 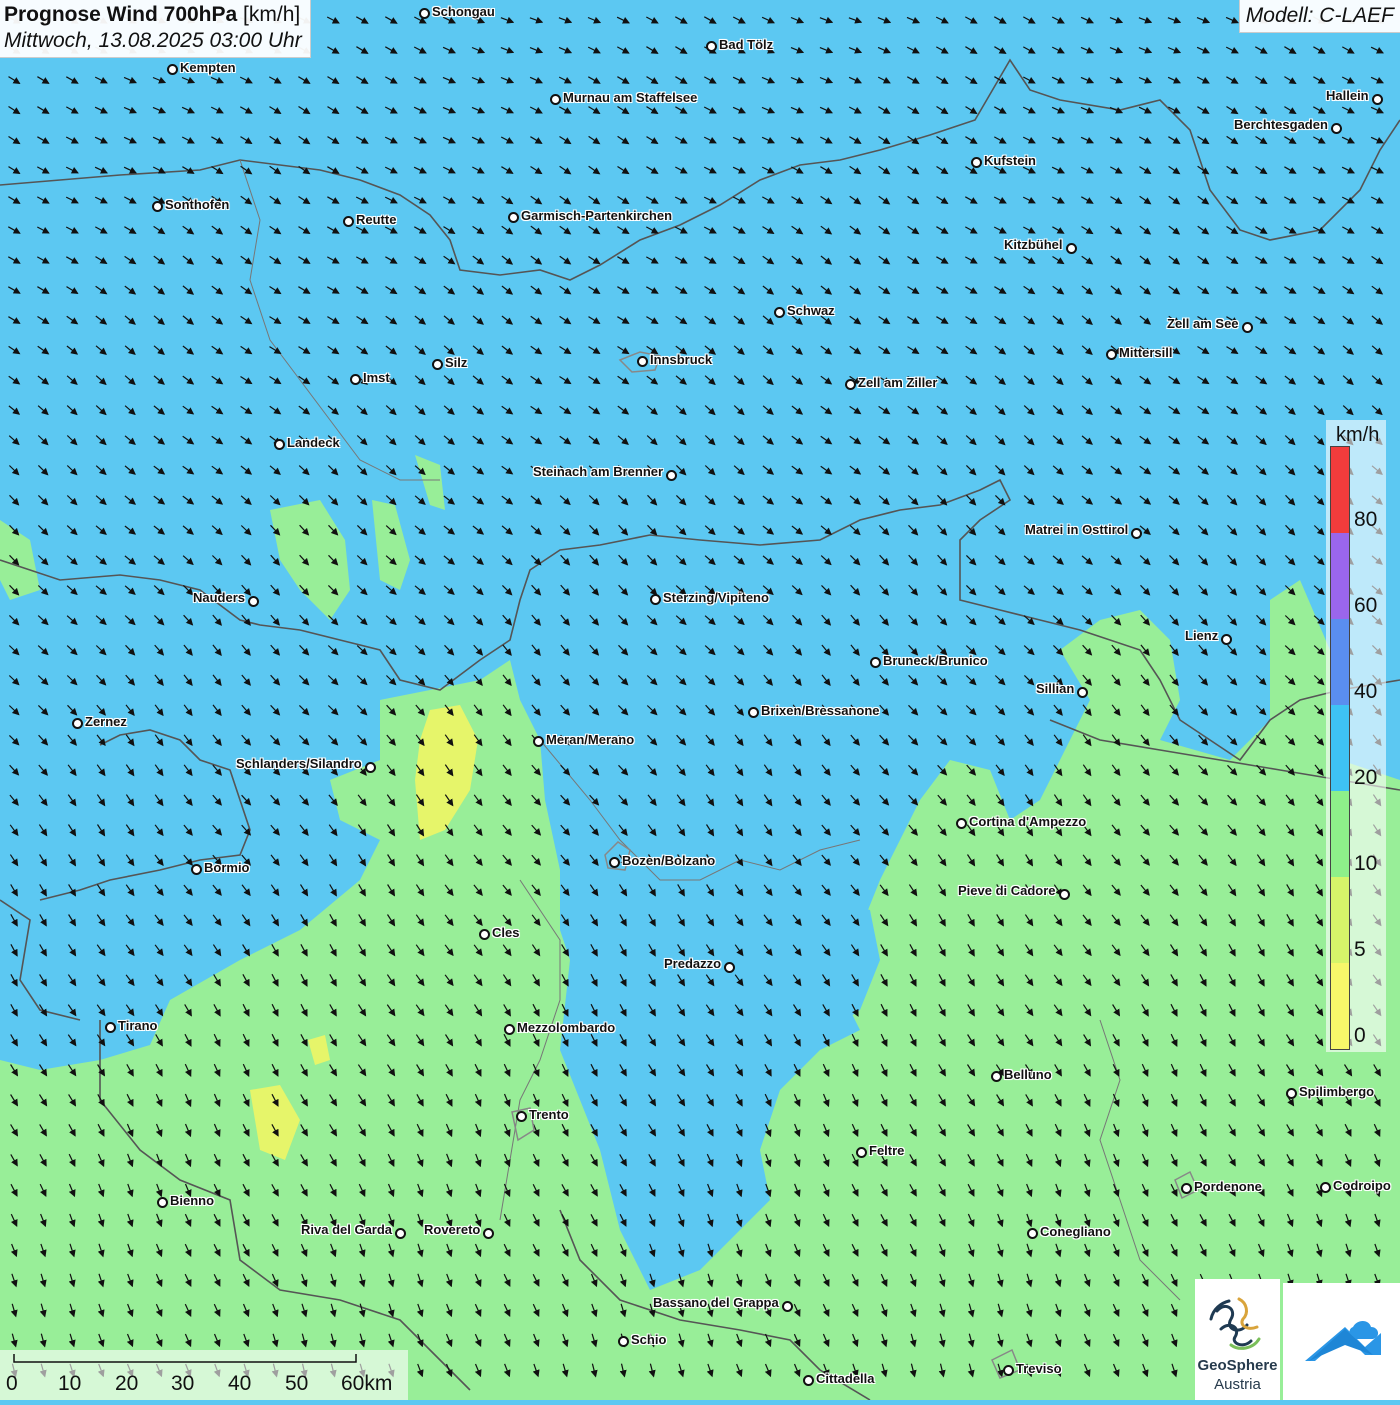 I want to click on city-label: Kempten, so click(x=208, y=68).